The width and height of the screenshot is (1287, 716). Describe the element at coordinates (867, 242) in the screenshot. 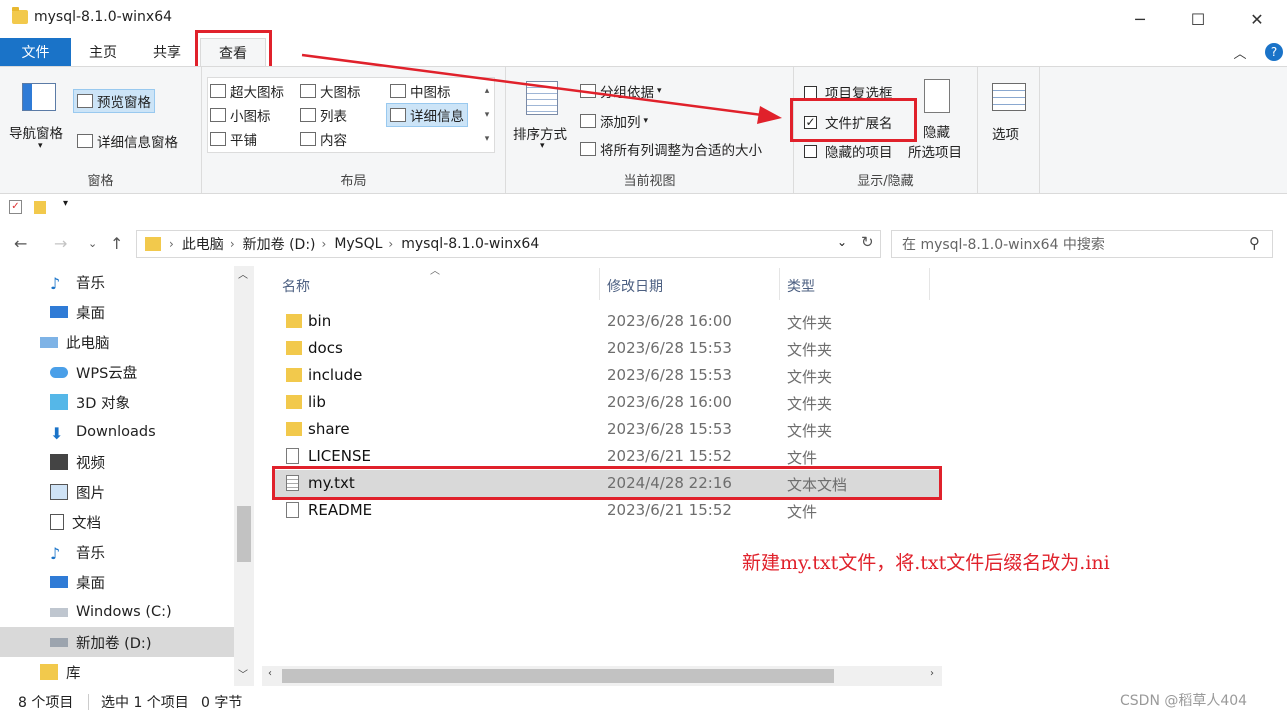

I see `refresh-icon: ↻` at that location.